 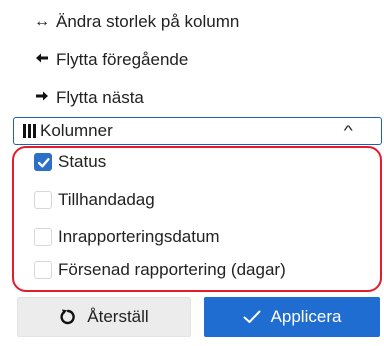 I want to click on column-option-label: Status, so click(x=82, y=161).